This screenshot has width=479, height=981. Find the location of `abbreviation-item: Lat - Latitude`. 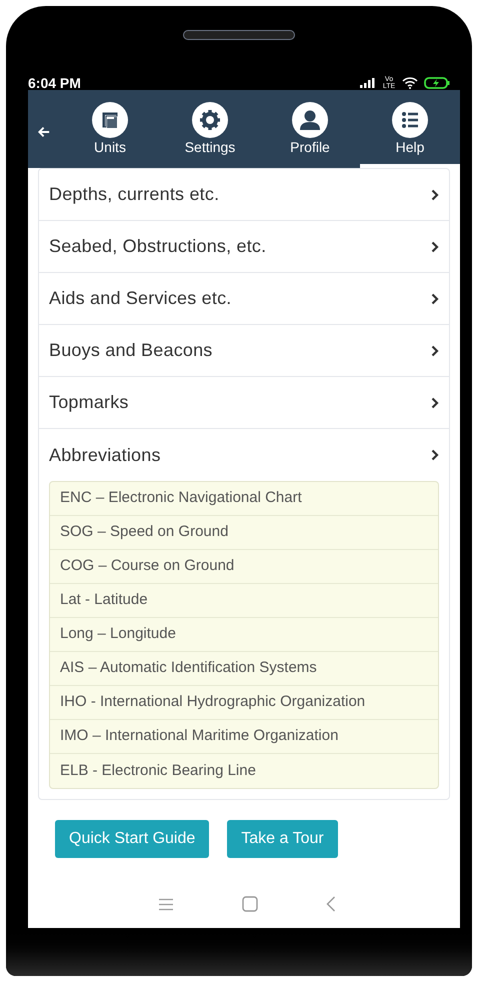

abbreviation-item: Lat - Latitude is located at coordinates (244, 601).